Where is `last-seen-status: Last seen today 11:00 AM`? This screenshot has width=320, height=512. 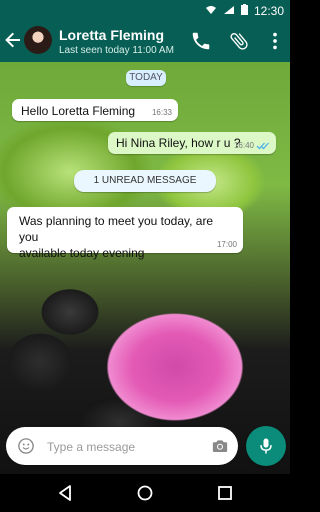
last-seen-status: Last seen today 11:00 AM is located at coordinates (116, 50).